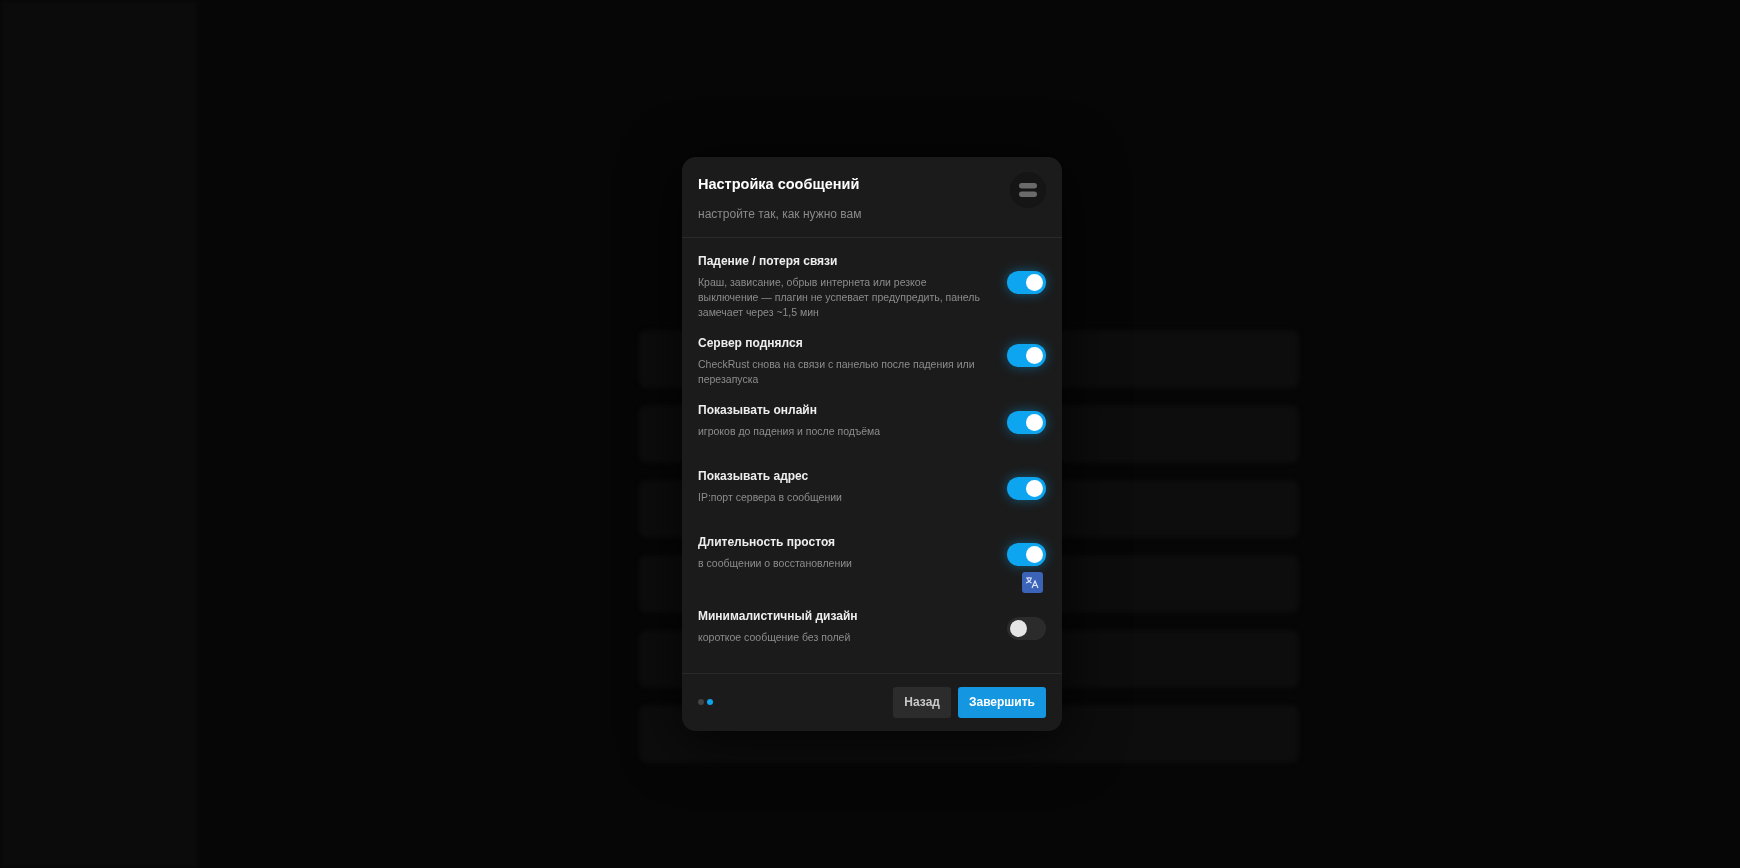  What do you see at coordinates (1028, 190) in the screenshot?
I see `server-icon` at bounding box center [1028, 190].